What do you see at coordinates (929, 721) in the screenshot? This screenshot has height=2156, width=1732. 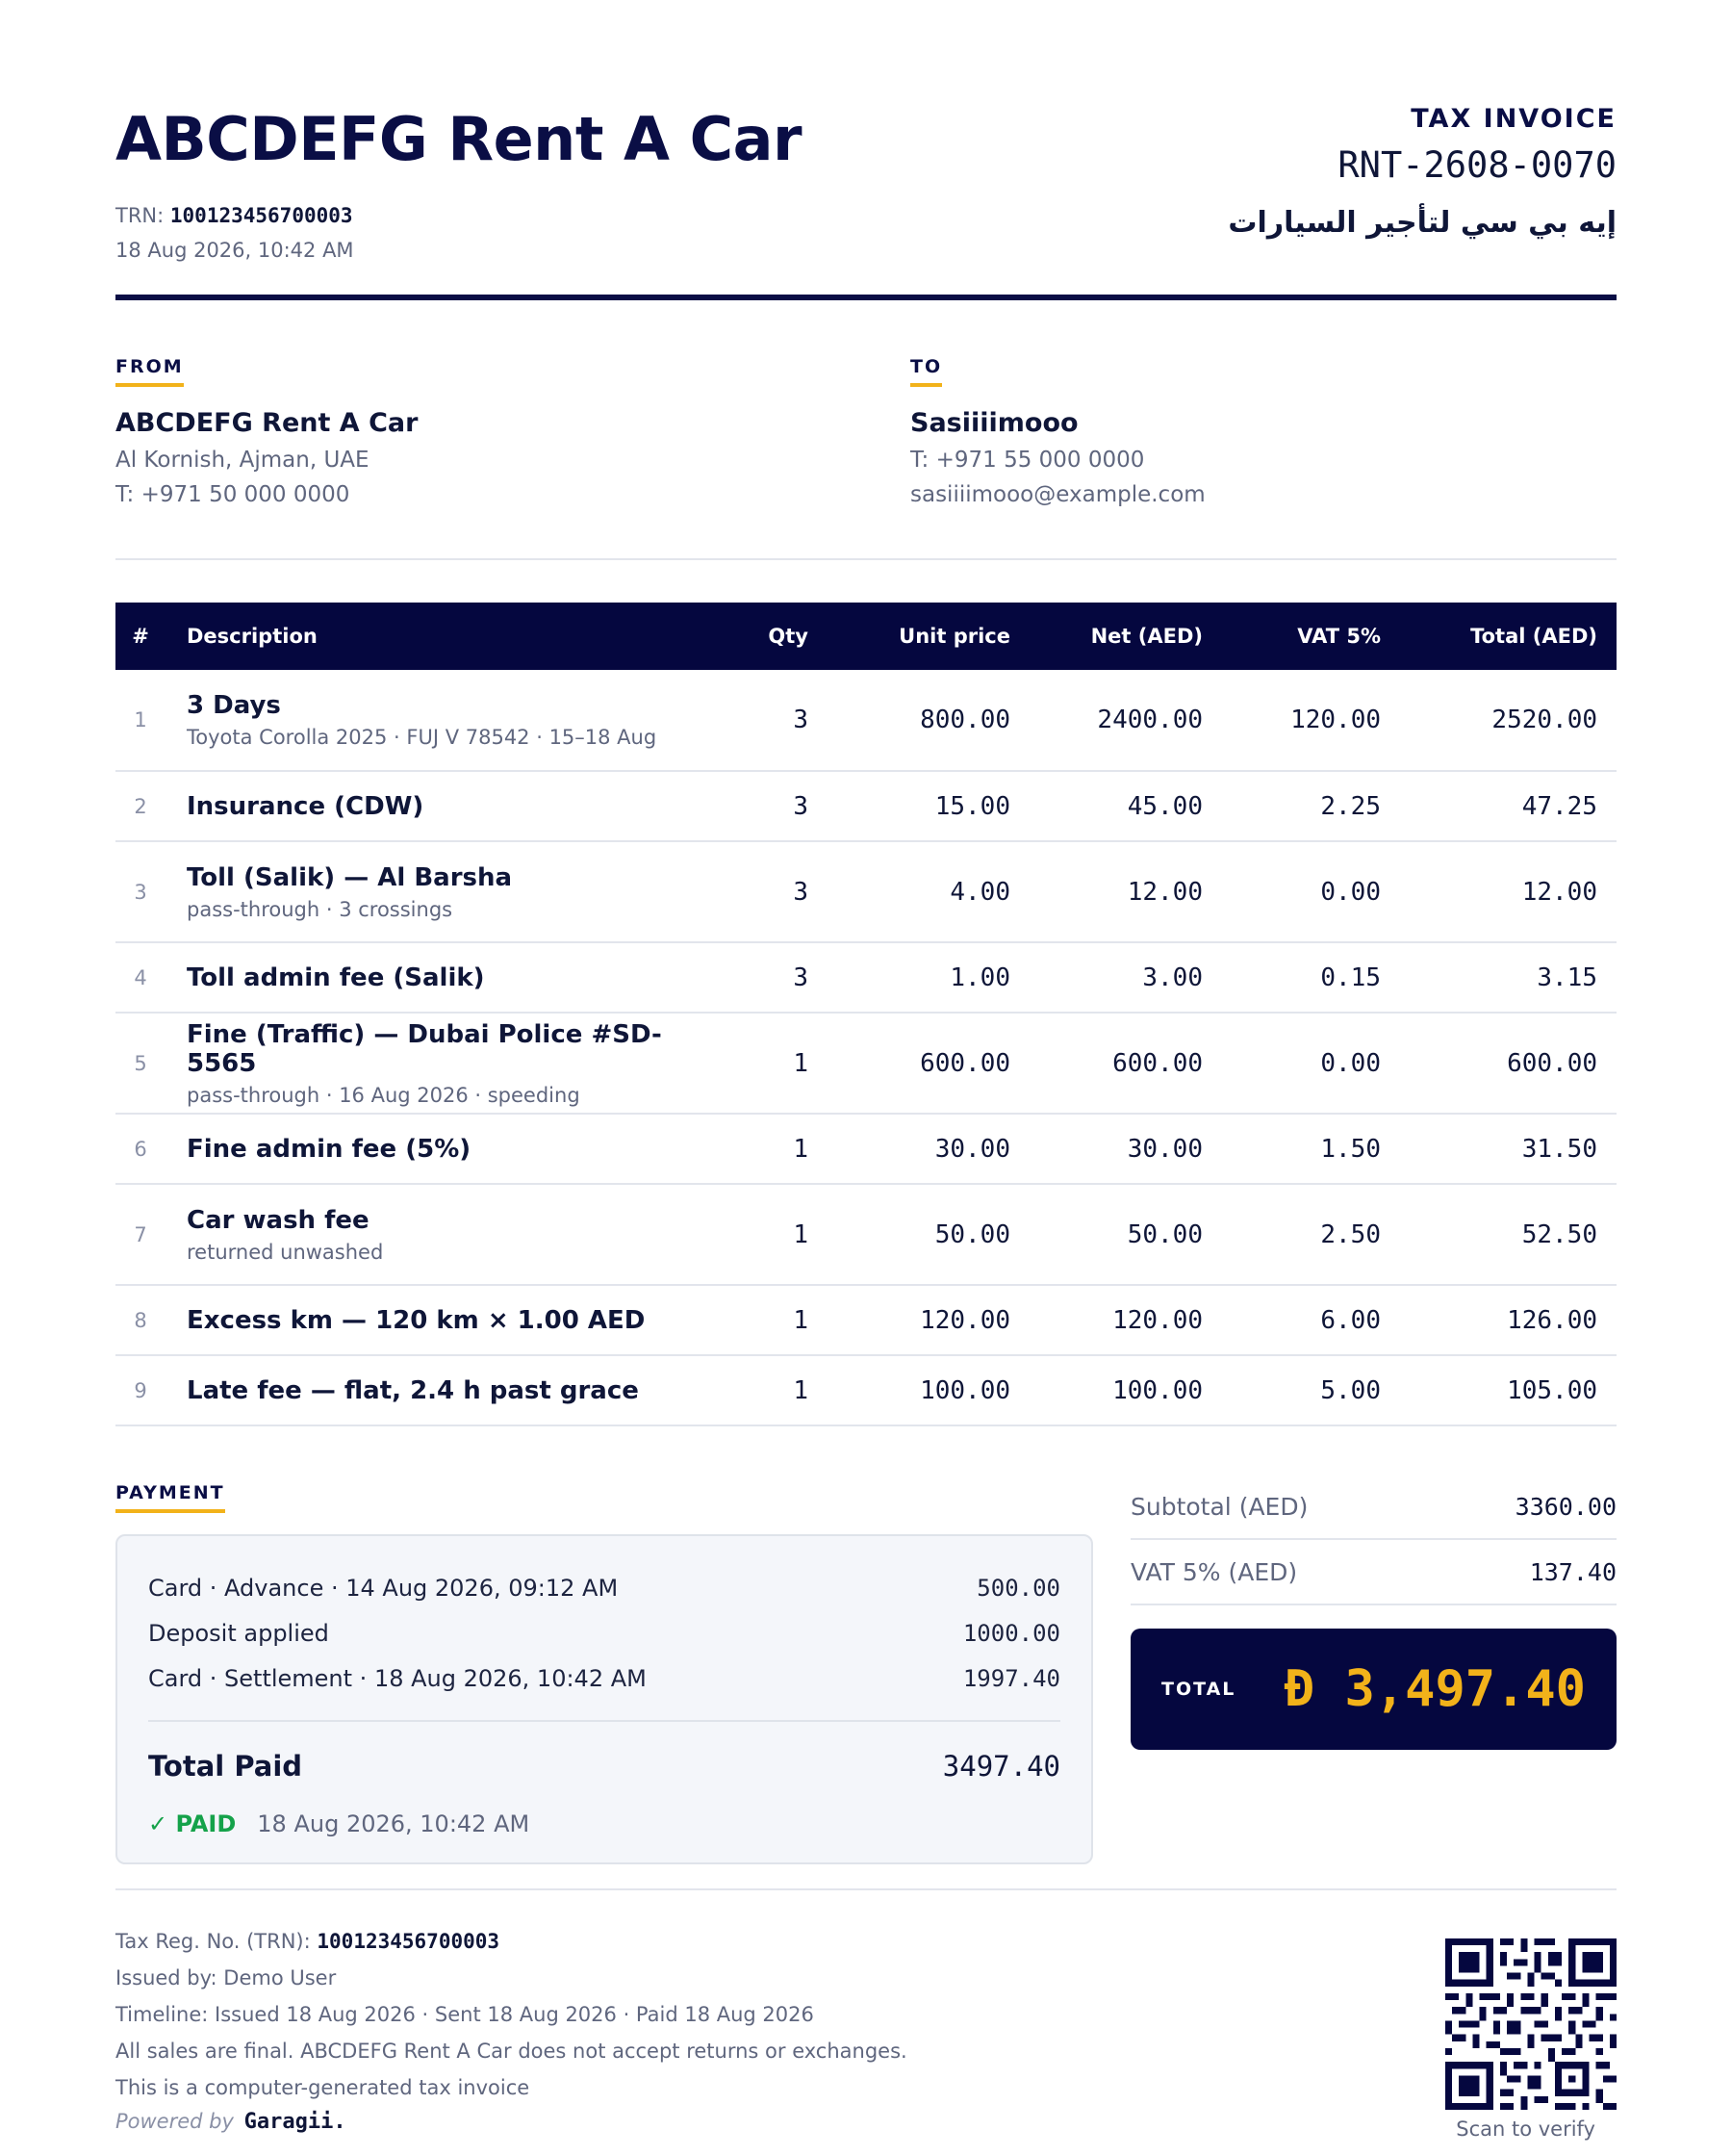 I see `row-unit-price: 800.00` at bounding box center [929, 721].